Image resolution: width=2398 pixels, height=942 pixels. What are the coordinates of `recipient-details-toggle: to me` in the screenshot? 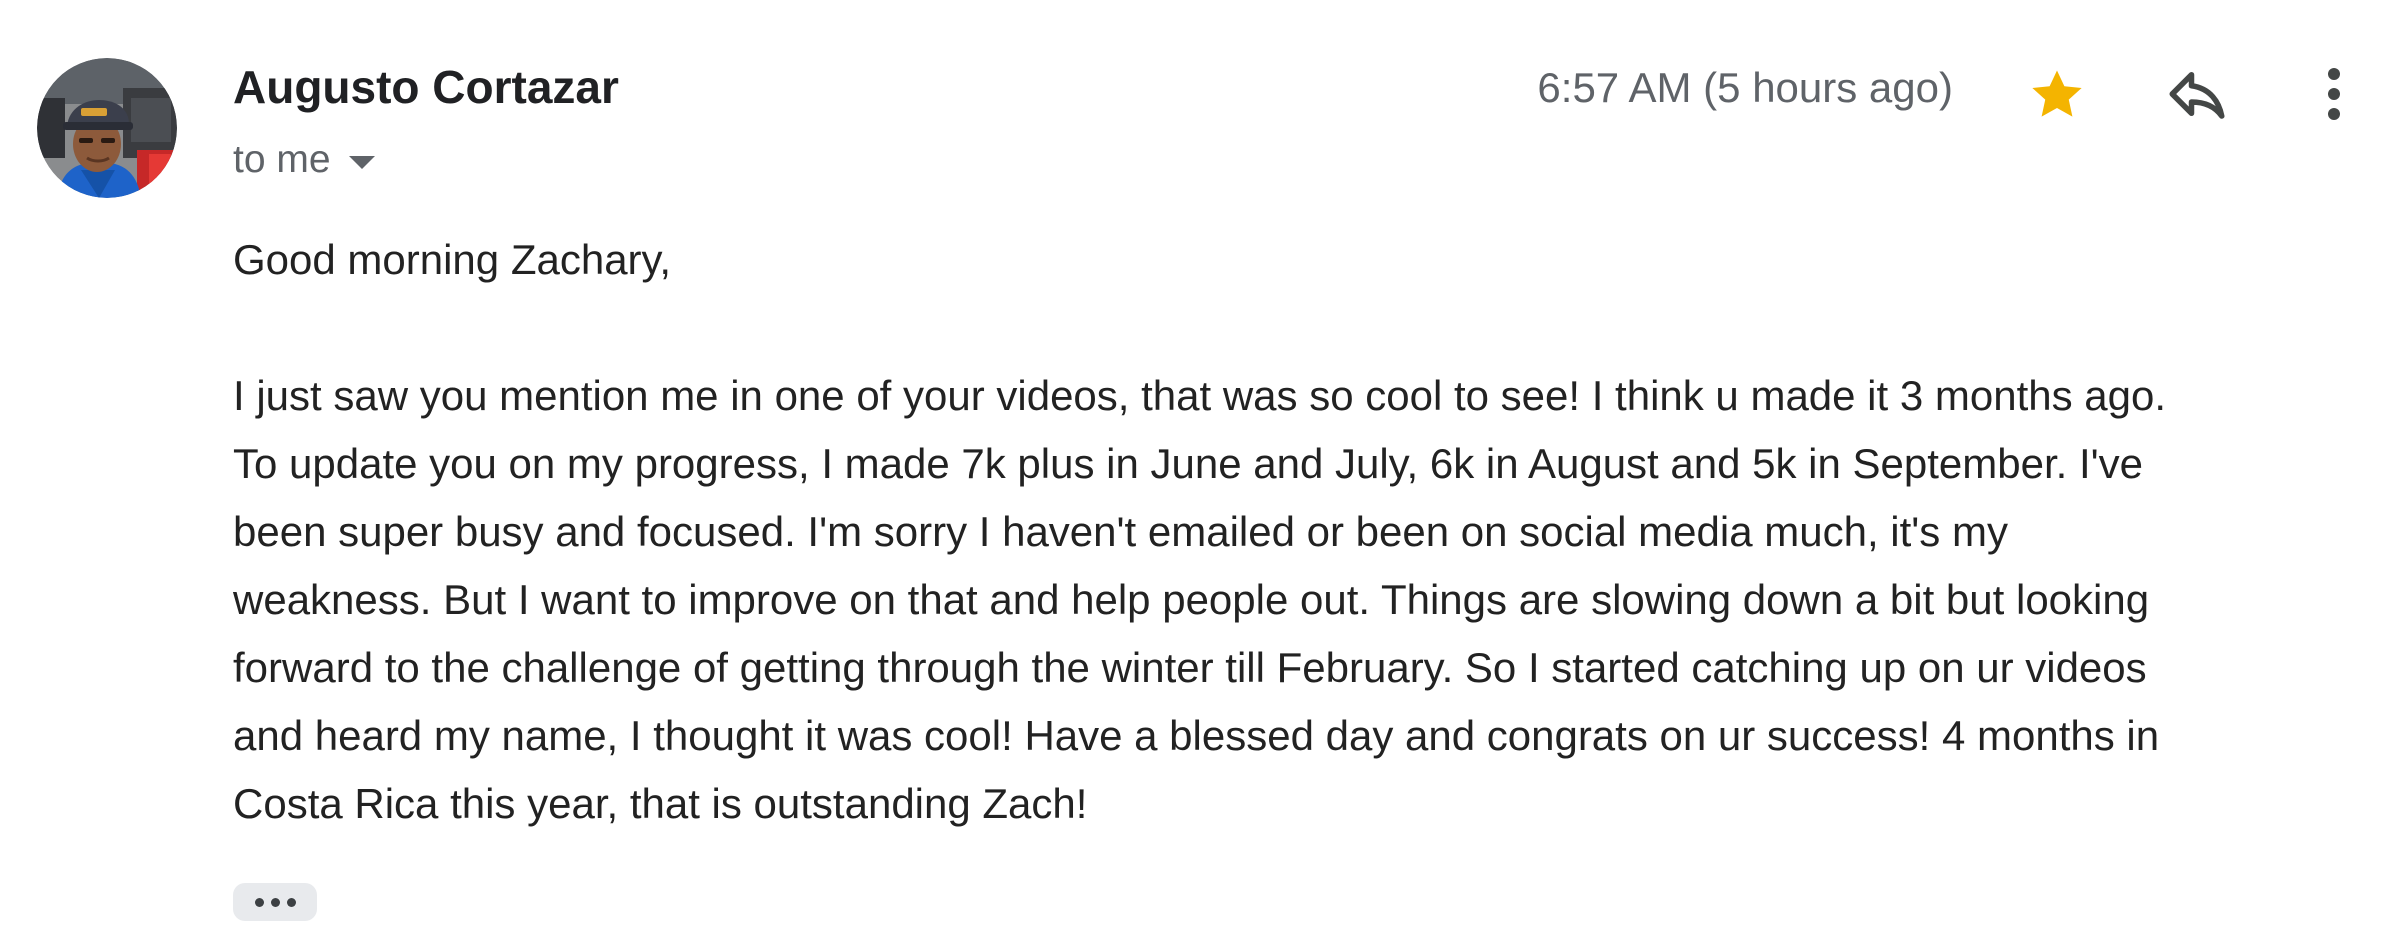 It's located at (304, 160).